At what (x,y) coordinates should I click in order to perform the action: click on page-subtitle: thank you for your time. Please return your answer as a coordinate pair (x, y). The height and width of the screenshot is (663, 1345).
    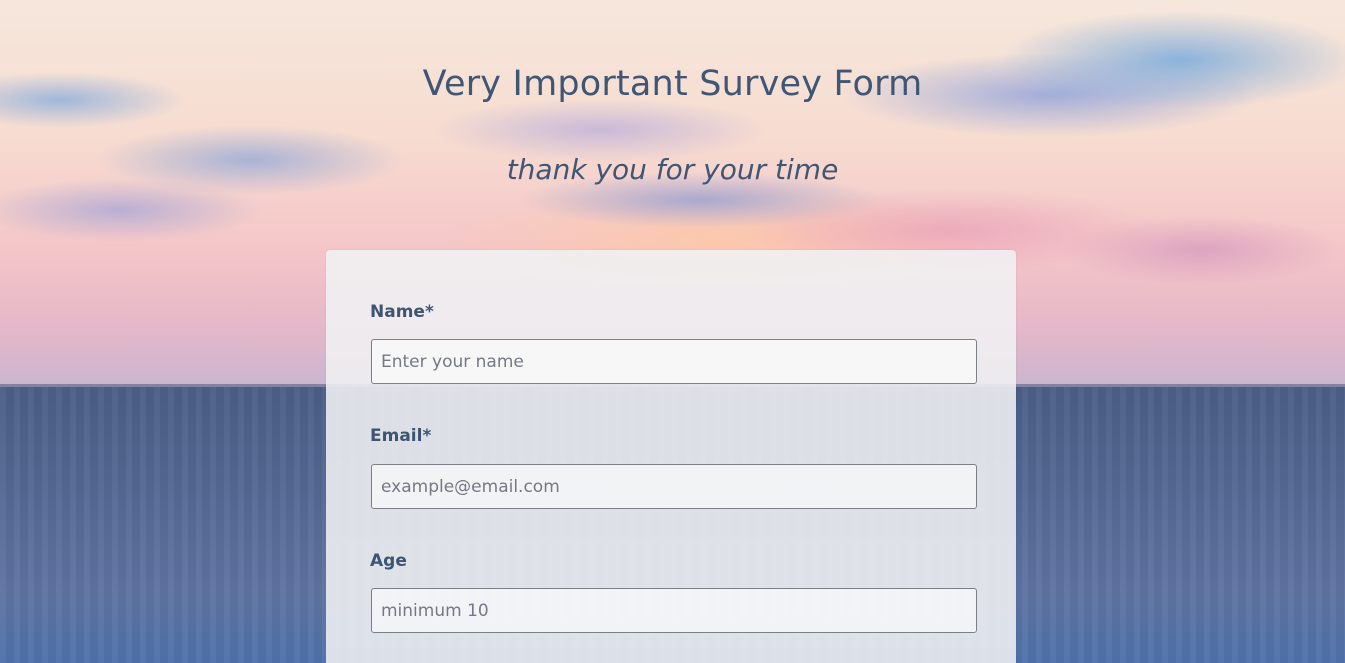
    Looking at the image, I should click on (672, 169).